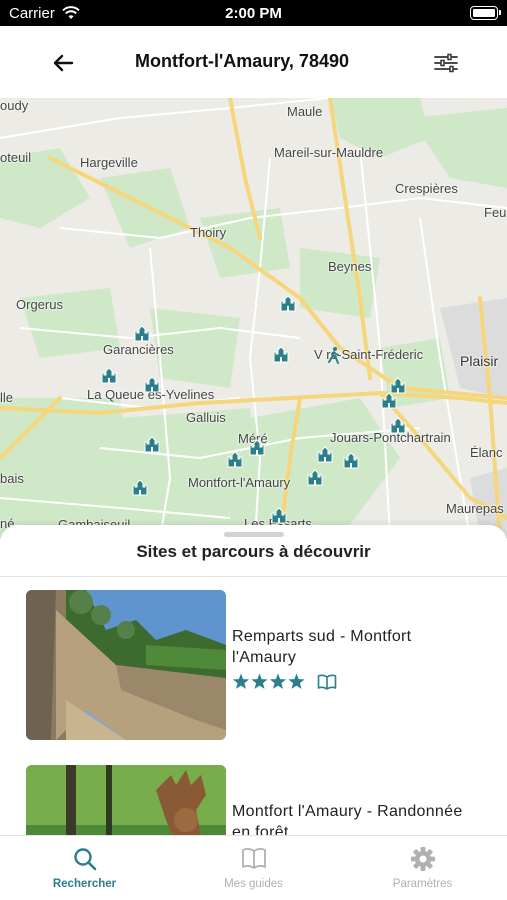 The image size is (507, 900). What do you see at coordinates (239, 482) in the screenshot?
I see `map-place-label: Montfort-l'Amaury` at bounding box center [239, 482].